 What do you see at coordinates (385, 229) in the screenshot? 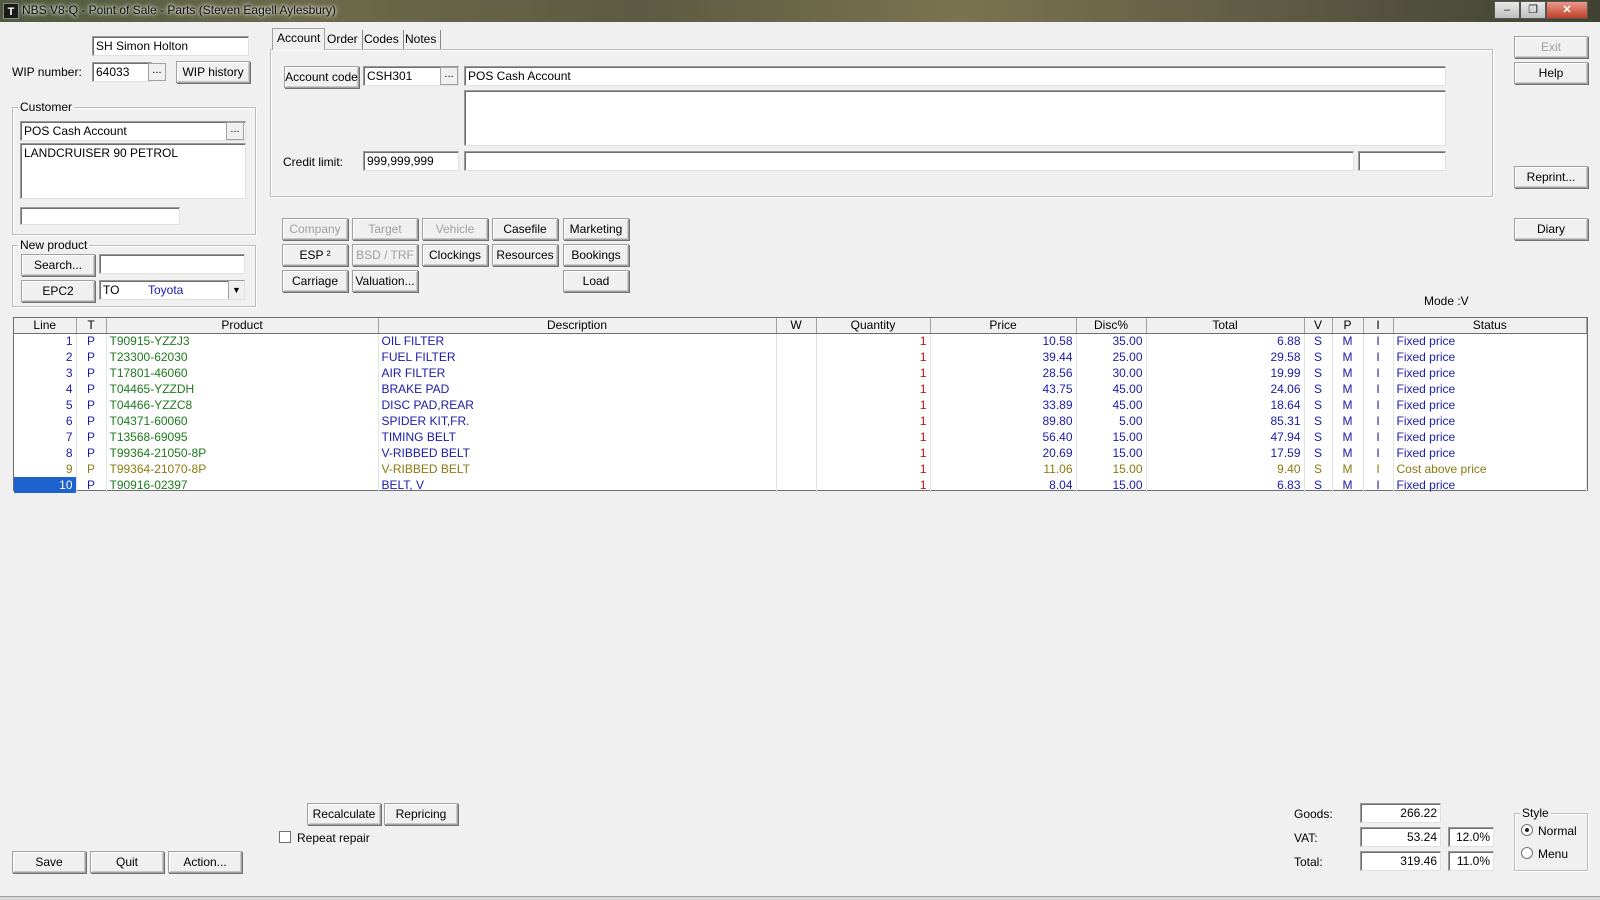
I see `target-button: Target` at bounding box center [385, 229].